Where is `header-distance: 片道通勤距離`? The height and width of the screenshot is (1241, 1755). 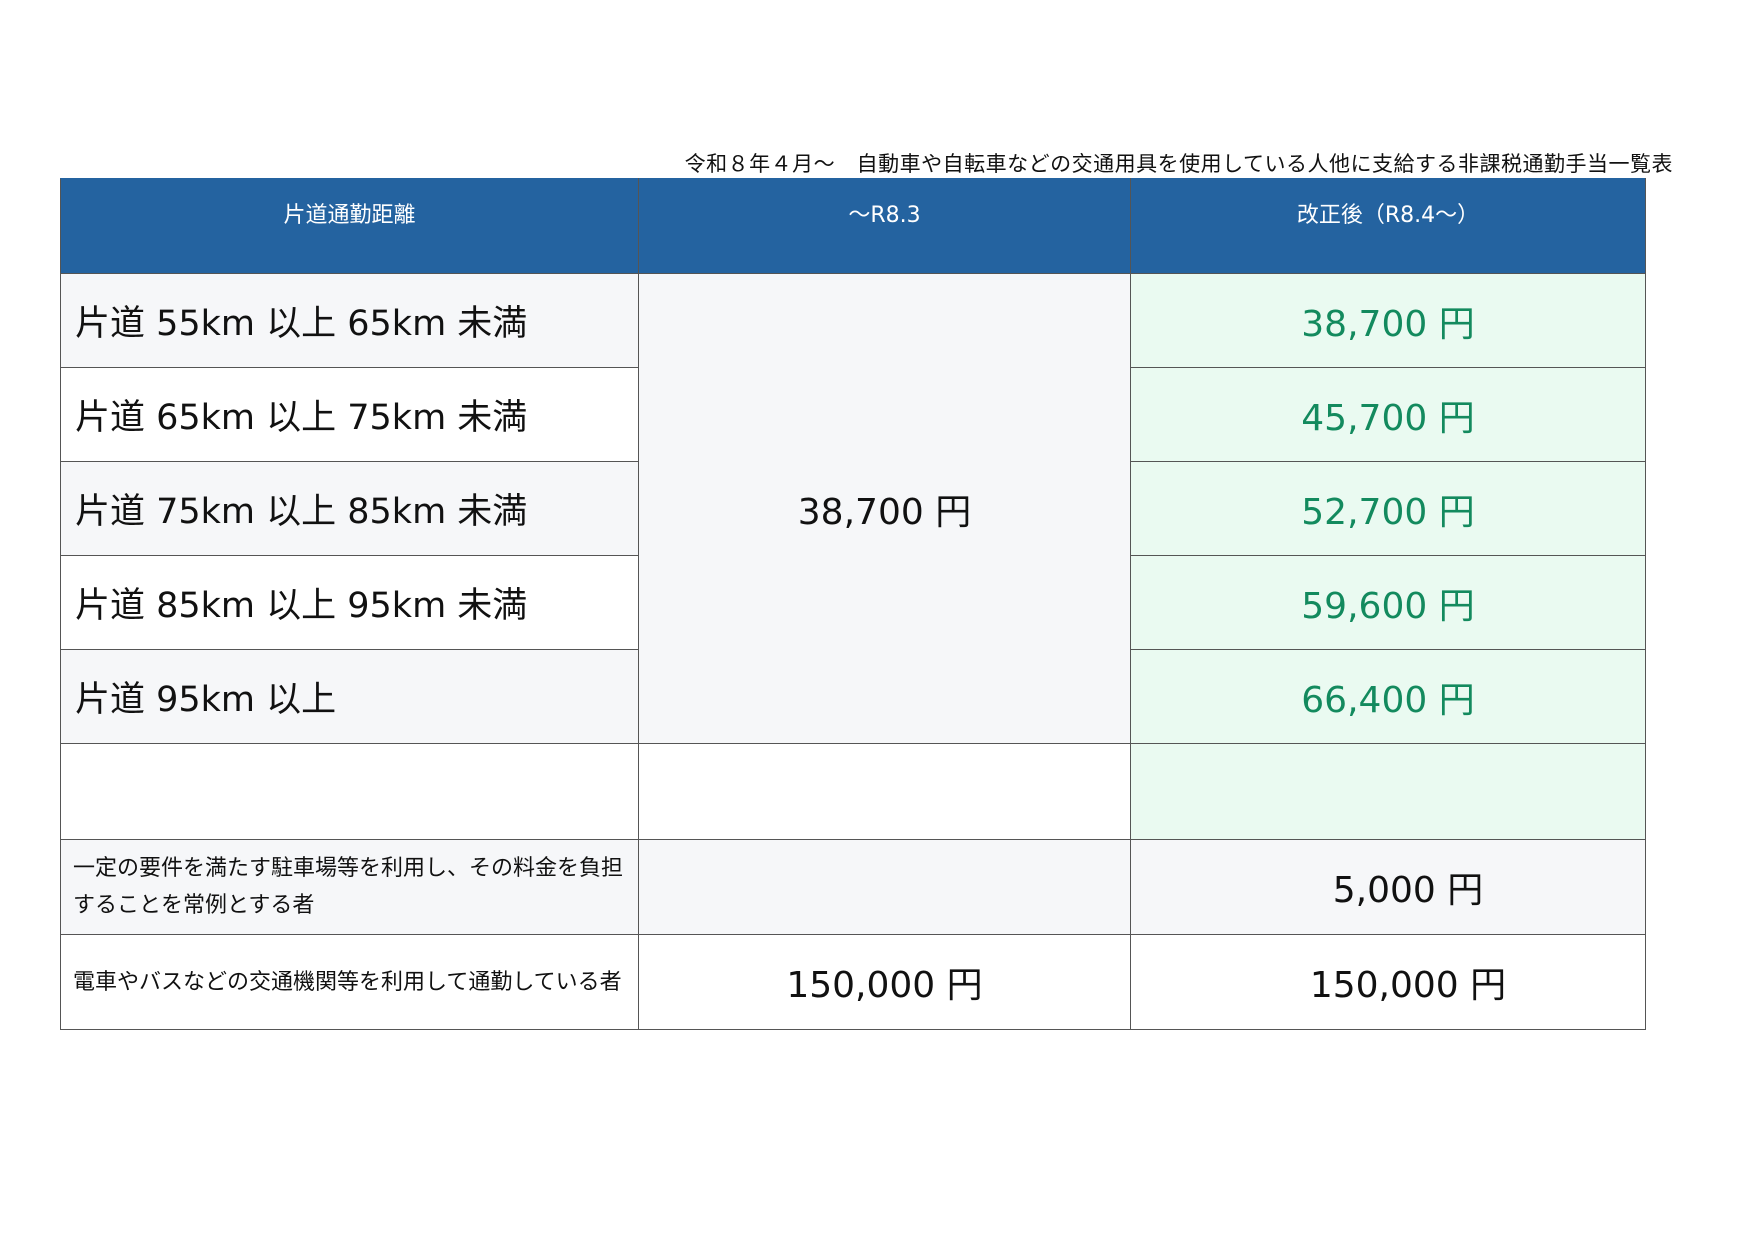
header-distance: 片道通勤距離 is located at coordinates (349, 226).